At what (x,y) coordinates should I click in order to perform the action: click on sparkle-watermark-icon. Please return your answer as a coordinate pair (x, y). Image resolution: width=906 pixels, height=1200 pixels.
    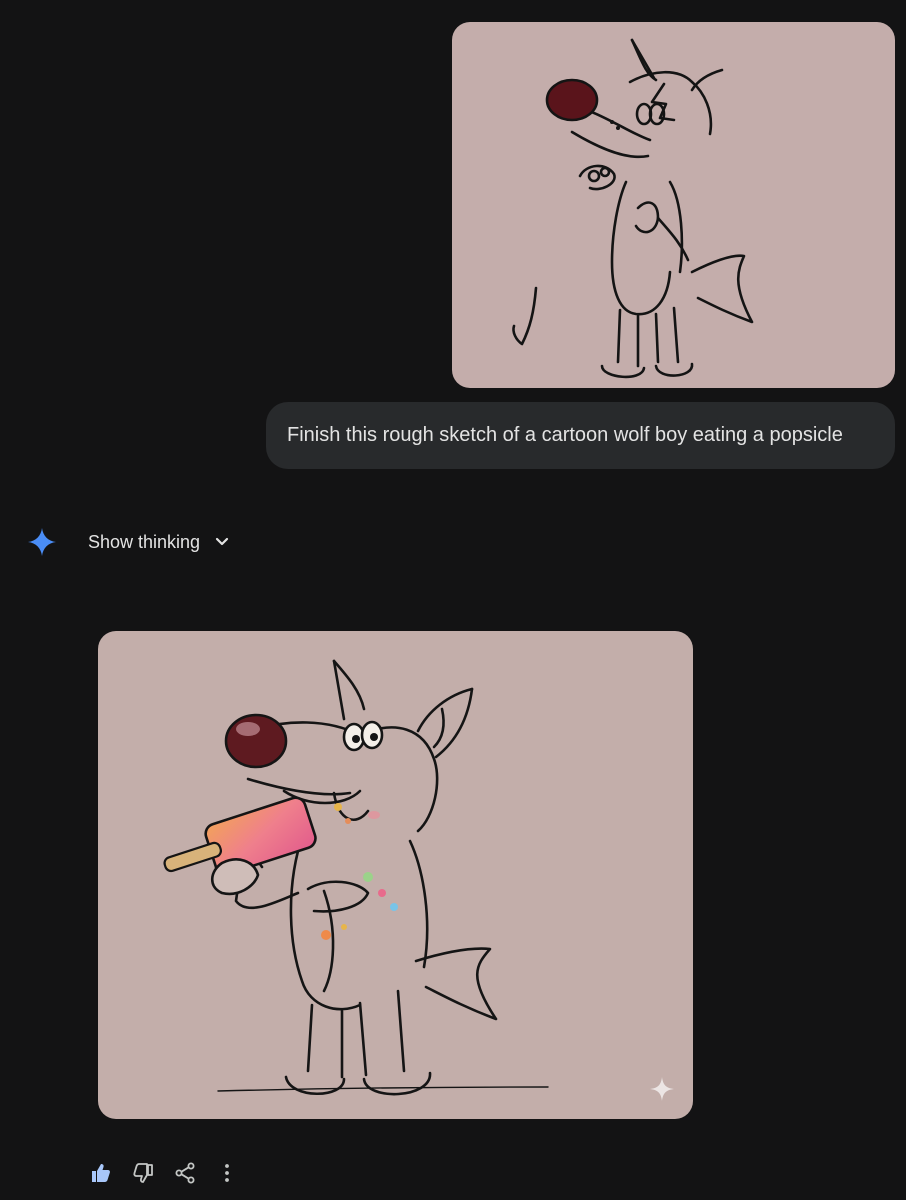
    Looking at the image, I should click on (662, 1089).